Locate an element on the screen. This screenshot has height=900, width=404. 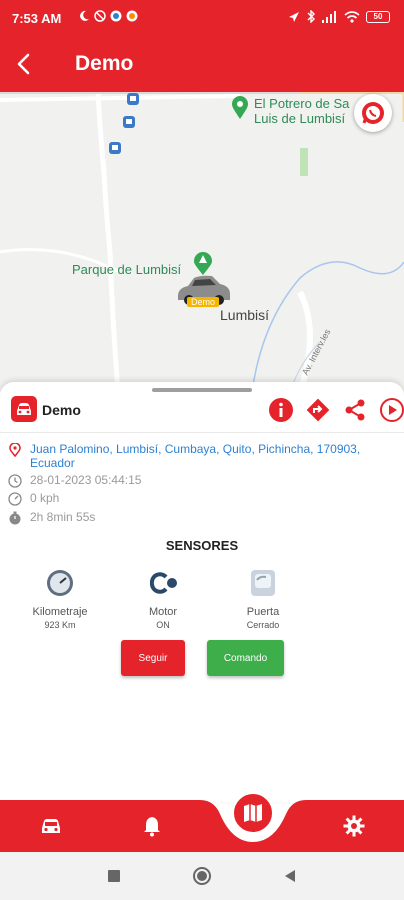
share-button is located at coordinates (354, 409).